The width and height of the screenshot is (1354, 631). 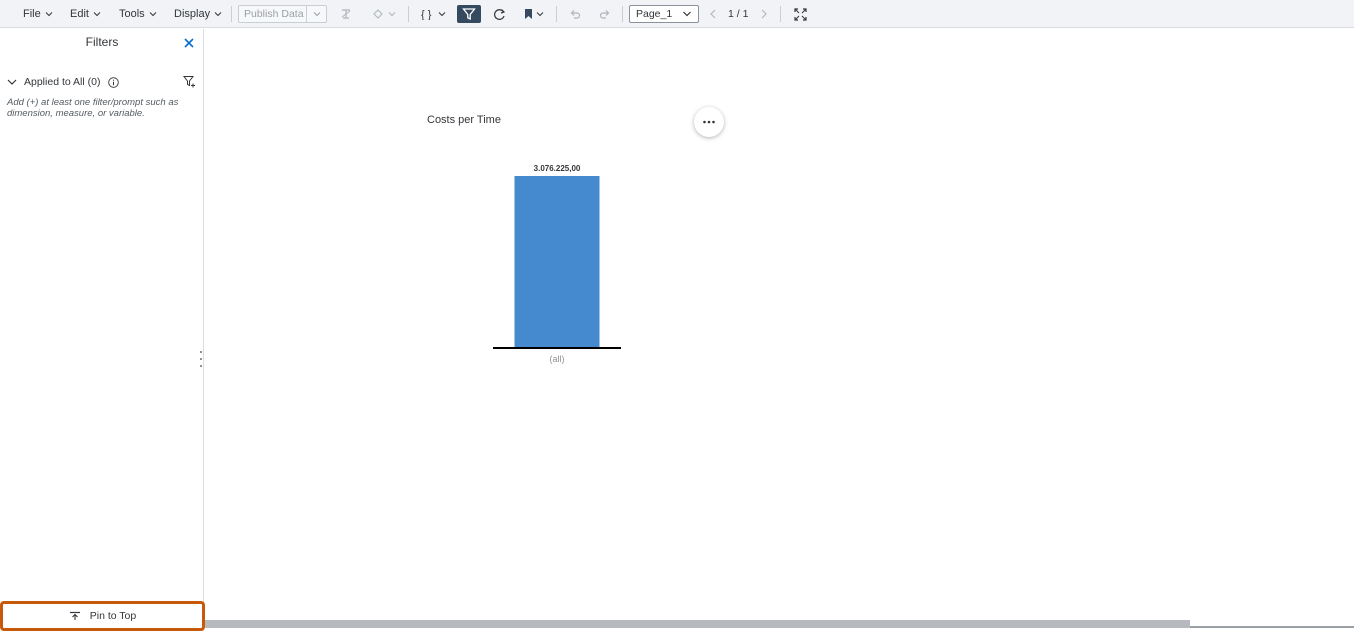 I want to click on refresh-icon, so click(x=499, y=14).